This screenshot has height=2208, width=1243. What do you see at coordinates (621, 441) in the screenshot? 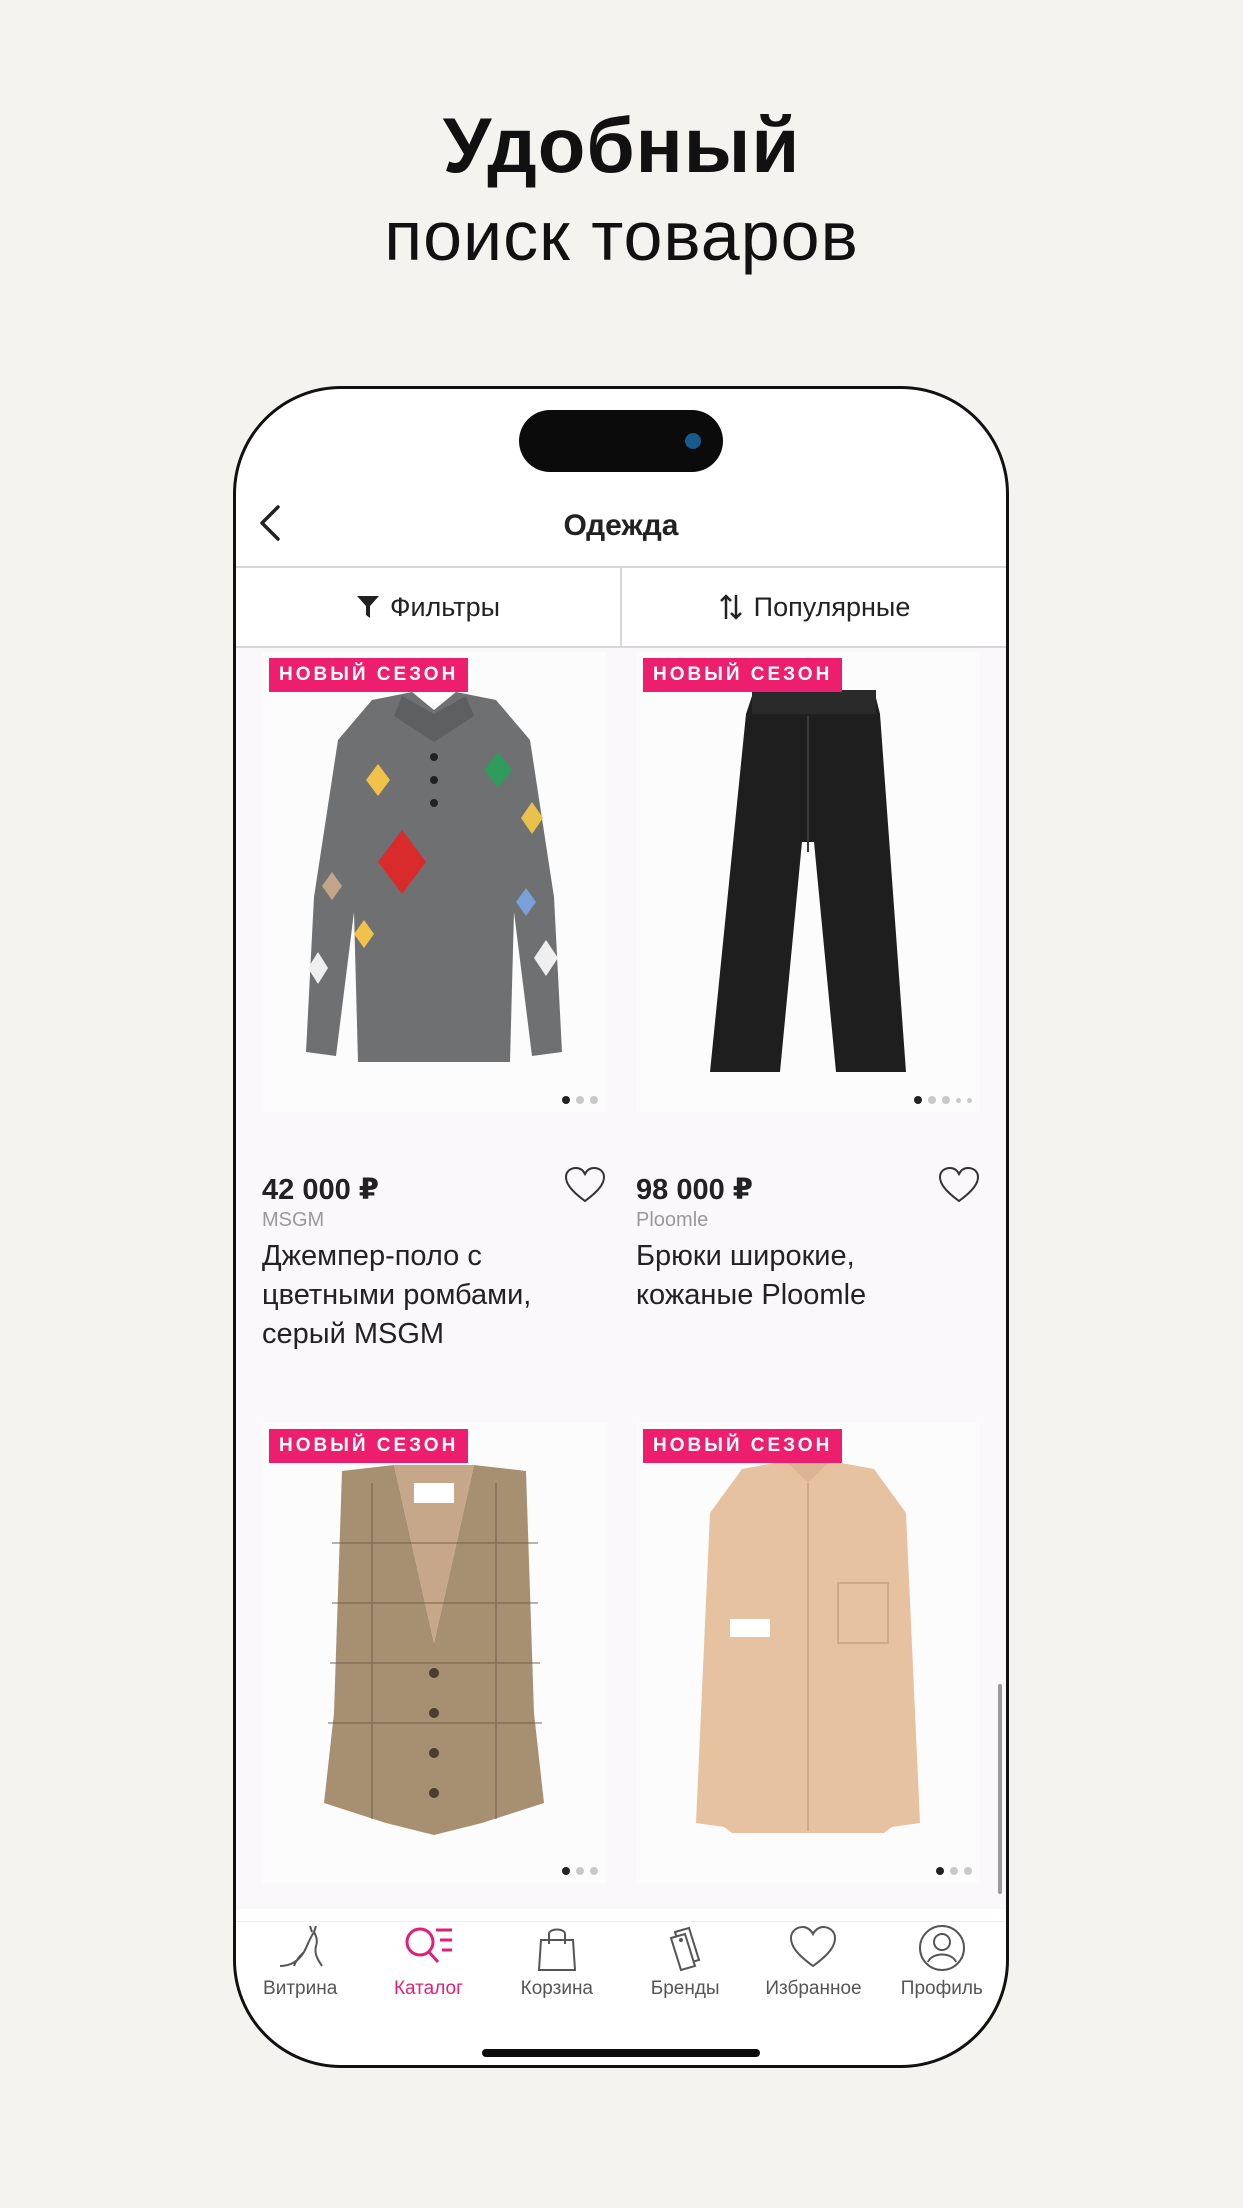
I see `dynamic-island` at bounding box center [621, 441].